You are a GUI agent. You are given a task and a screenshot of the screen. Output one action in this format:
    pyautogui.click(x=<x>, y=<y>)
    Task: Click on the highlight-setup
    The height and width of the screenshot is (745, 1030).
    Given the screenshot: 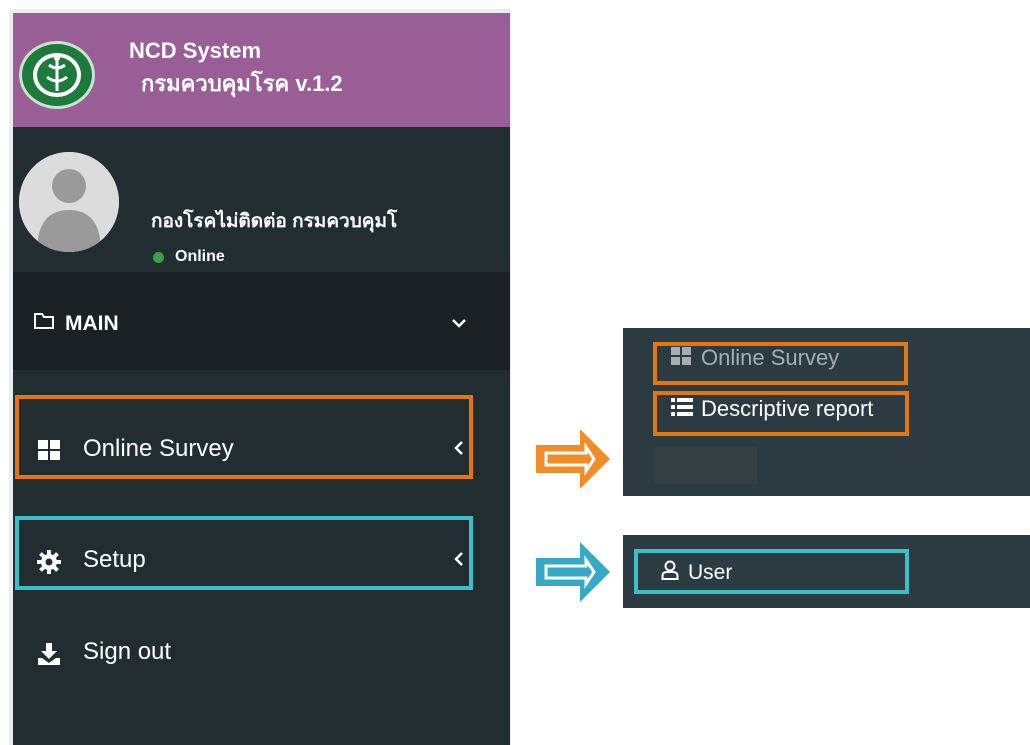 What is the action you would take?
    pyautogui.click(x=244, y=553)
    